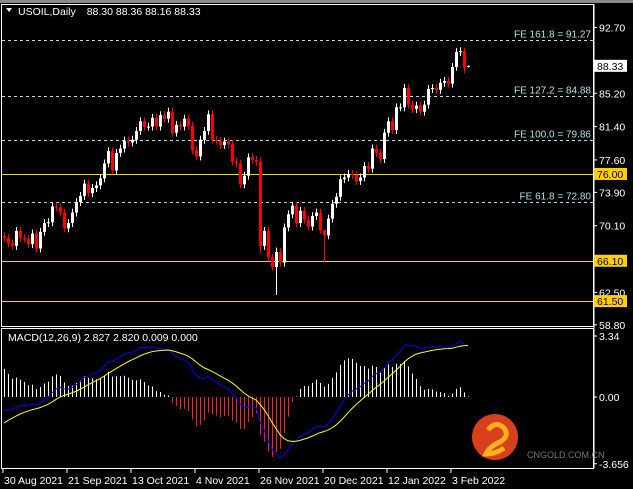 This screenshot has width=633, height=489. Describe the element at coordinates (109, 12) in the screenshot. I see `symbol-header: USOIL,Daily 88.30 88.36 88.16 88.33` at that location.